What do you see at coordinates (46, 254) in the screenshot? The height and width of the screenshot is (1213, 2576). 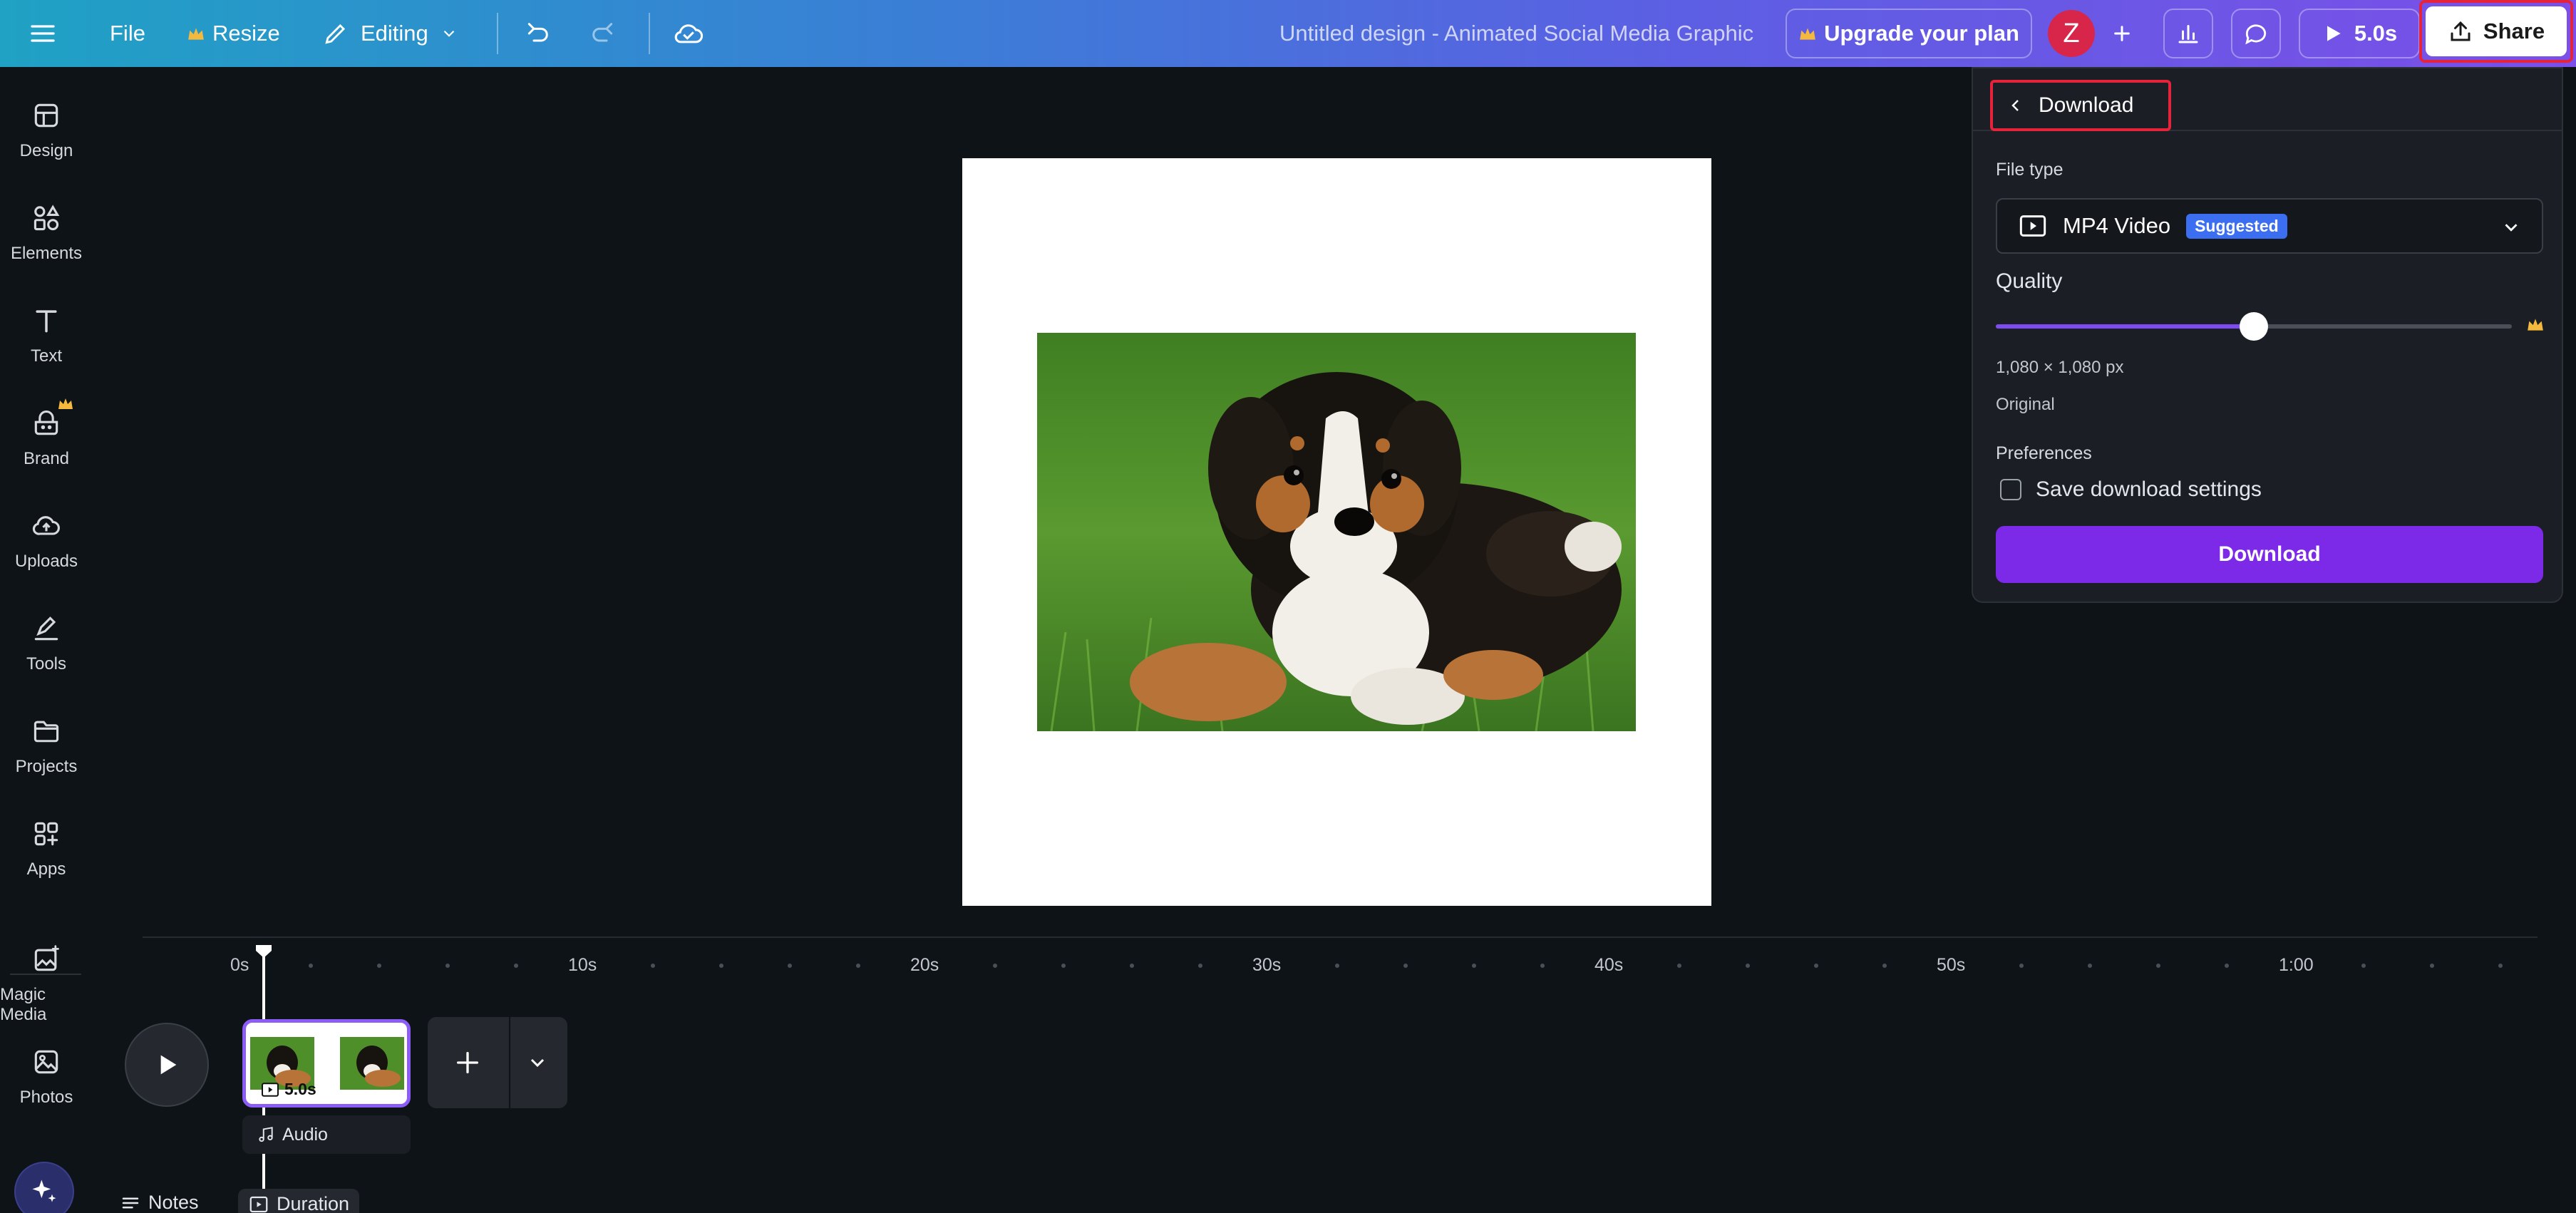 I see `sidebar-item-label: Elements` at bounding box center [46, 254].